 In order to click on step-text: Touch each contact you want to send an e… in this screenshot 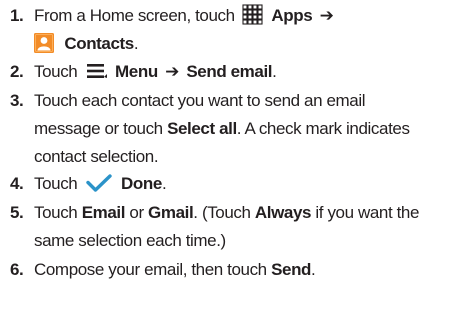, I will do `click(200, 100)`.